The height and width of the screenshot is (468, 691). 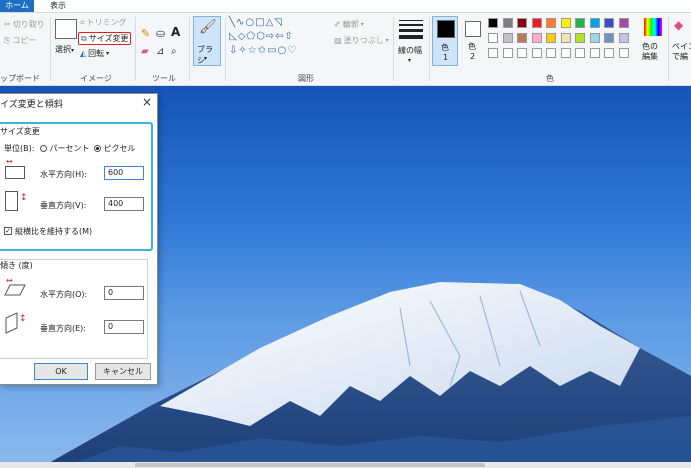 What do you see at coordinates (473, 41) in the screenshot?
I see `color2-button: 色 2` at bounding box center [473, 41].